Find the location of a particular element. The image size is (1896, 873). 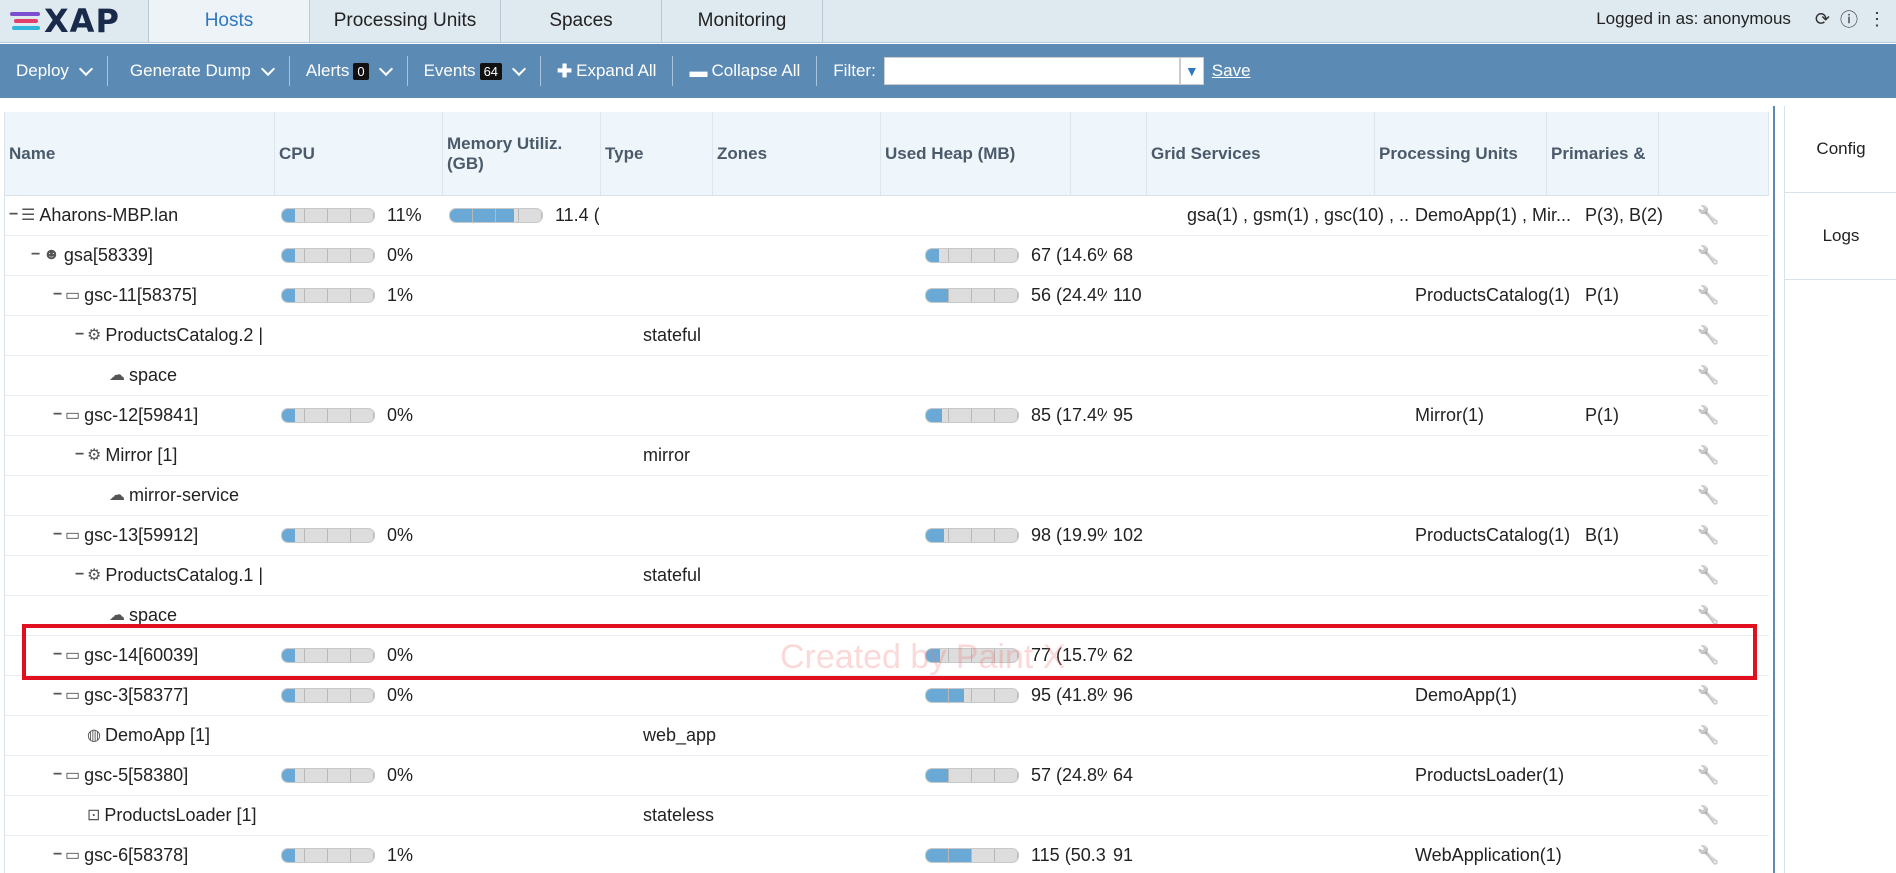

row-name: mirror-service is located at coordinates (184, 495).